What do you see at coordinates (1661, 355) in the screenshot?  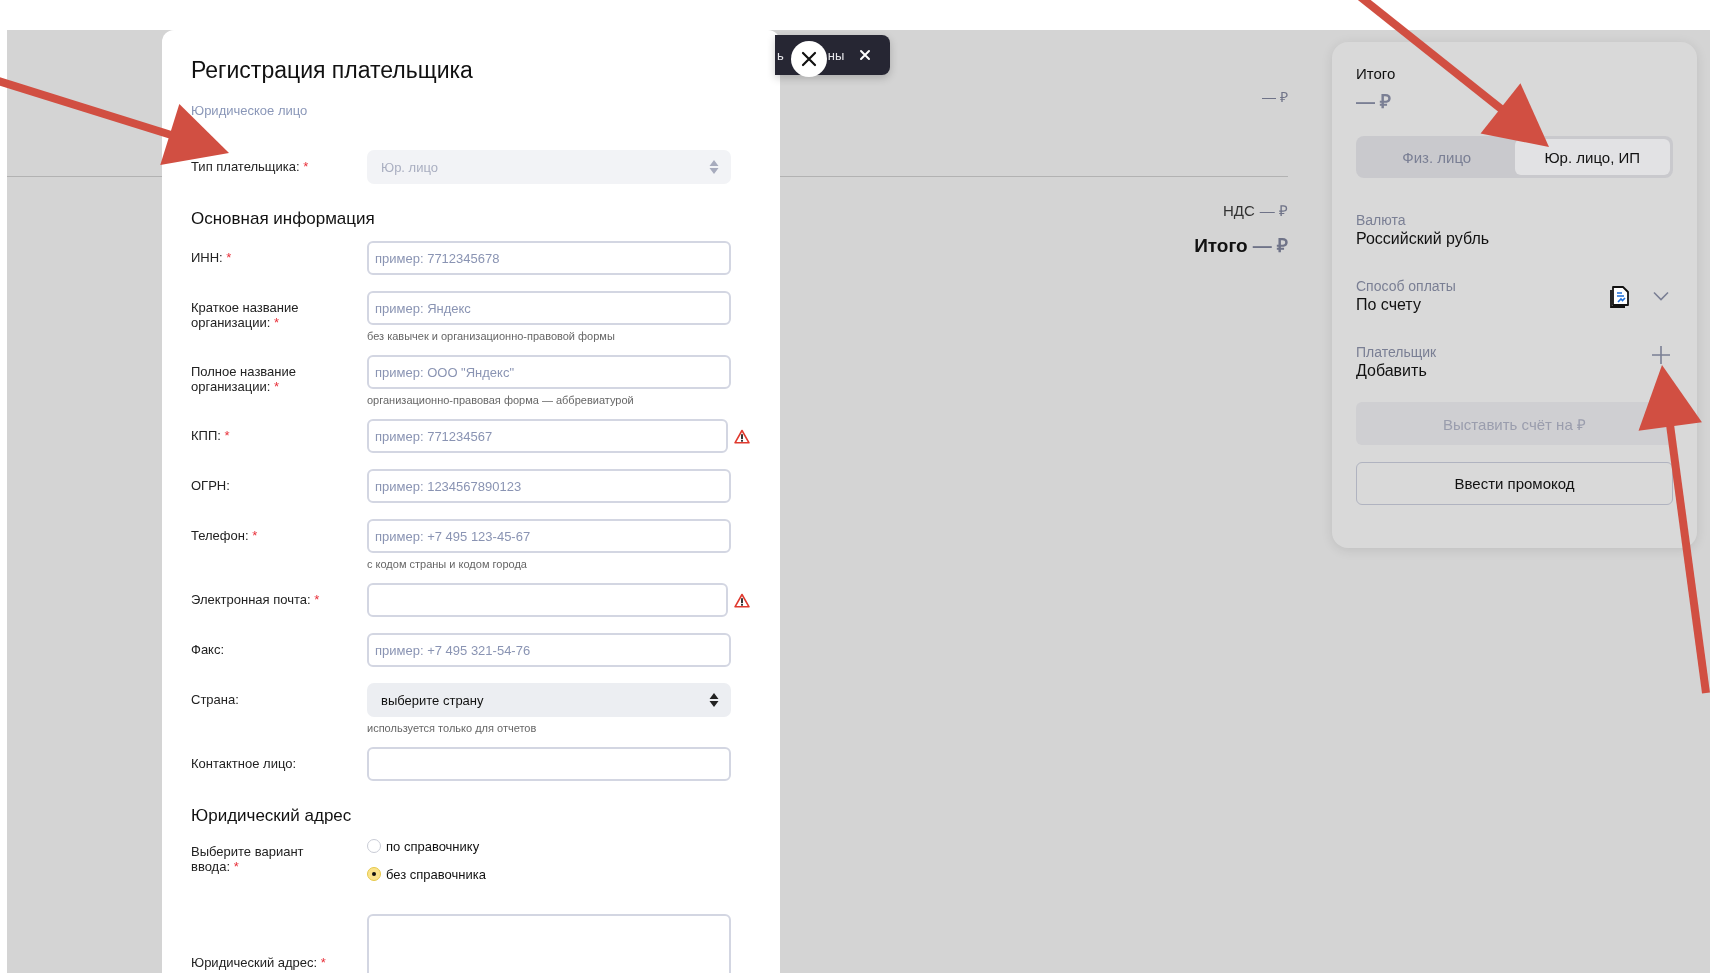 I see `plus-icon` at bounding box center [1661, 355].